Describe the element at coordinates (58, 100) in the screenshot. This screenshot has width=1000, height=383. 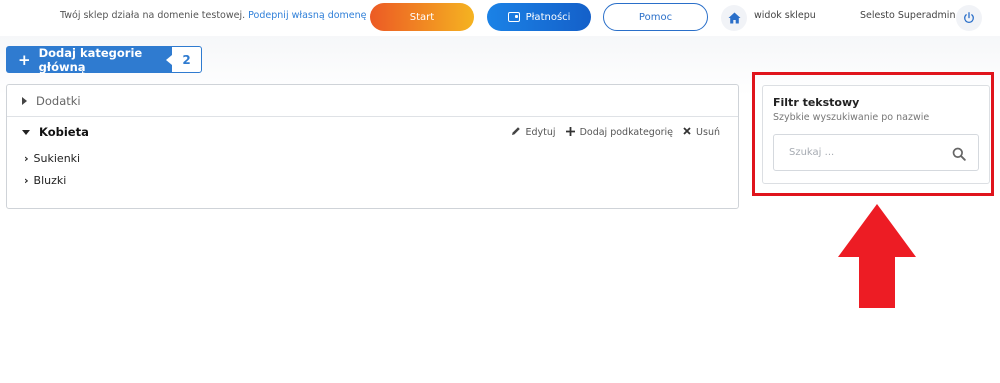
I see `category-label: Dodatki` at that location.